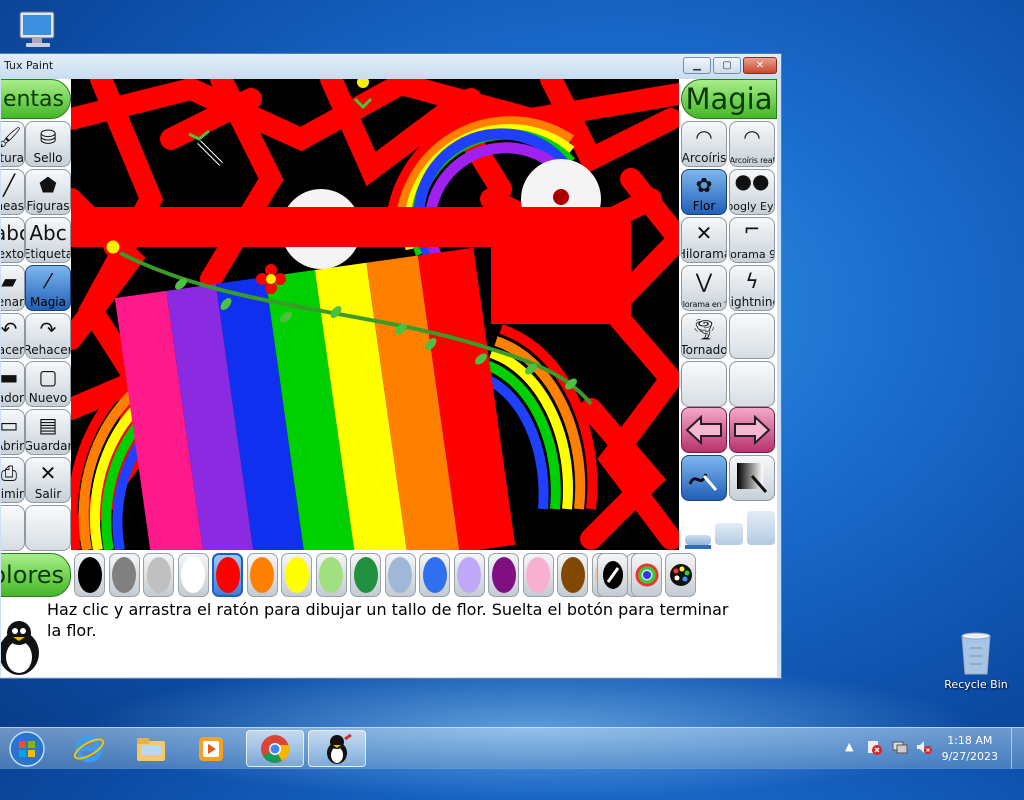 The image size is (1024, 800). Describe the element at coordinates (752, 181) in the screenshot. I see `googly-eyes-icon: ●●` at that location.